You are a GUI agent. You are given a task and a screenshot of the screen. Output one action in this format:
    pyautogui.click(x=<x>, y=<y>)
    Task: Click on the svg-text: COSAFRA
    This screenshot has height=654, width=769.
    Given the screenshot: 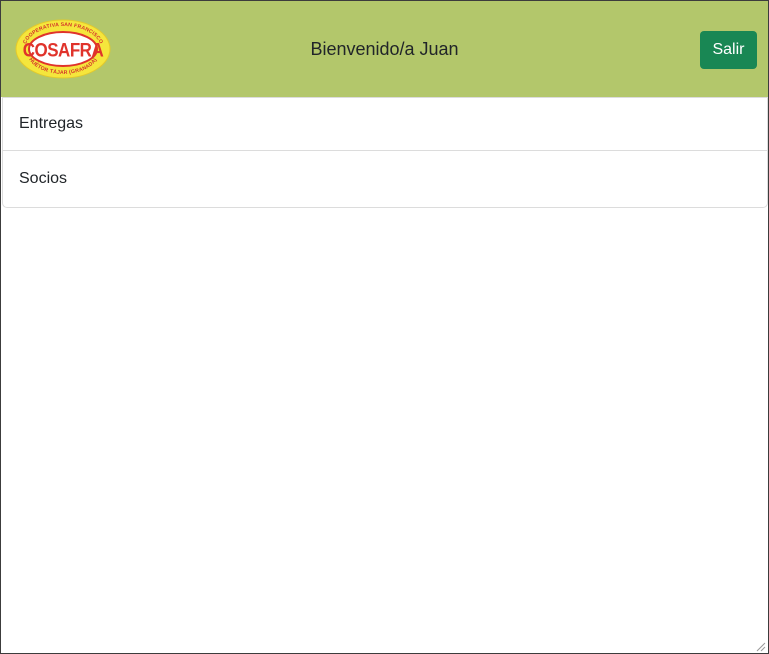 What is the action you would take?
    pyautogui.click(x=63, y=49)
    